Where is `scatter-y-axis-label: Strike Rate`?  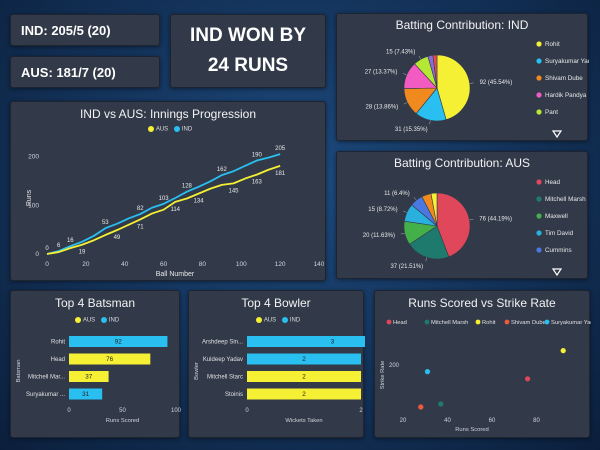
scatter-y-axis-label: Strike Rate is located at coordinates (383, 375).